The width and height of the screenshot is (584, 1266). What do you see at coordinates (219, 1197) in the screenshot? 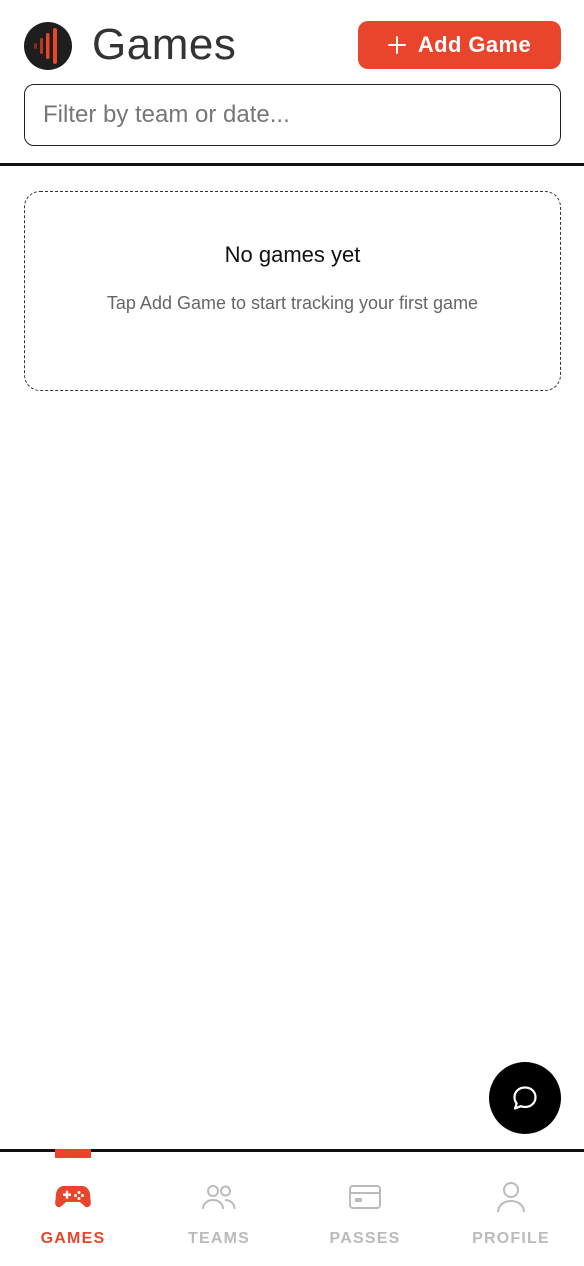
I see `users-icon` at bounding box center [219, 1197].